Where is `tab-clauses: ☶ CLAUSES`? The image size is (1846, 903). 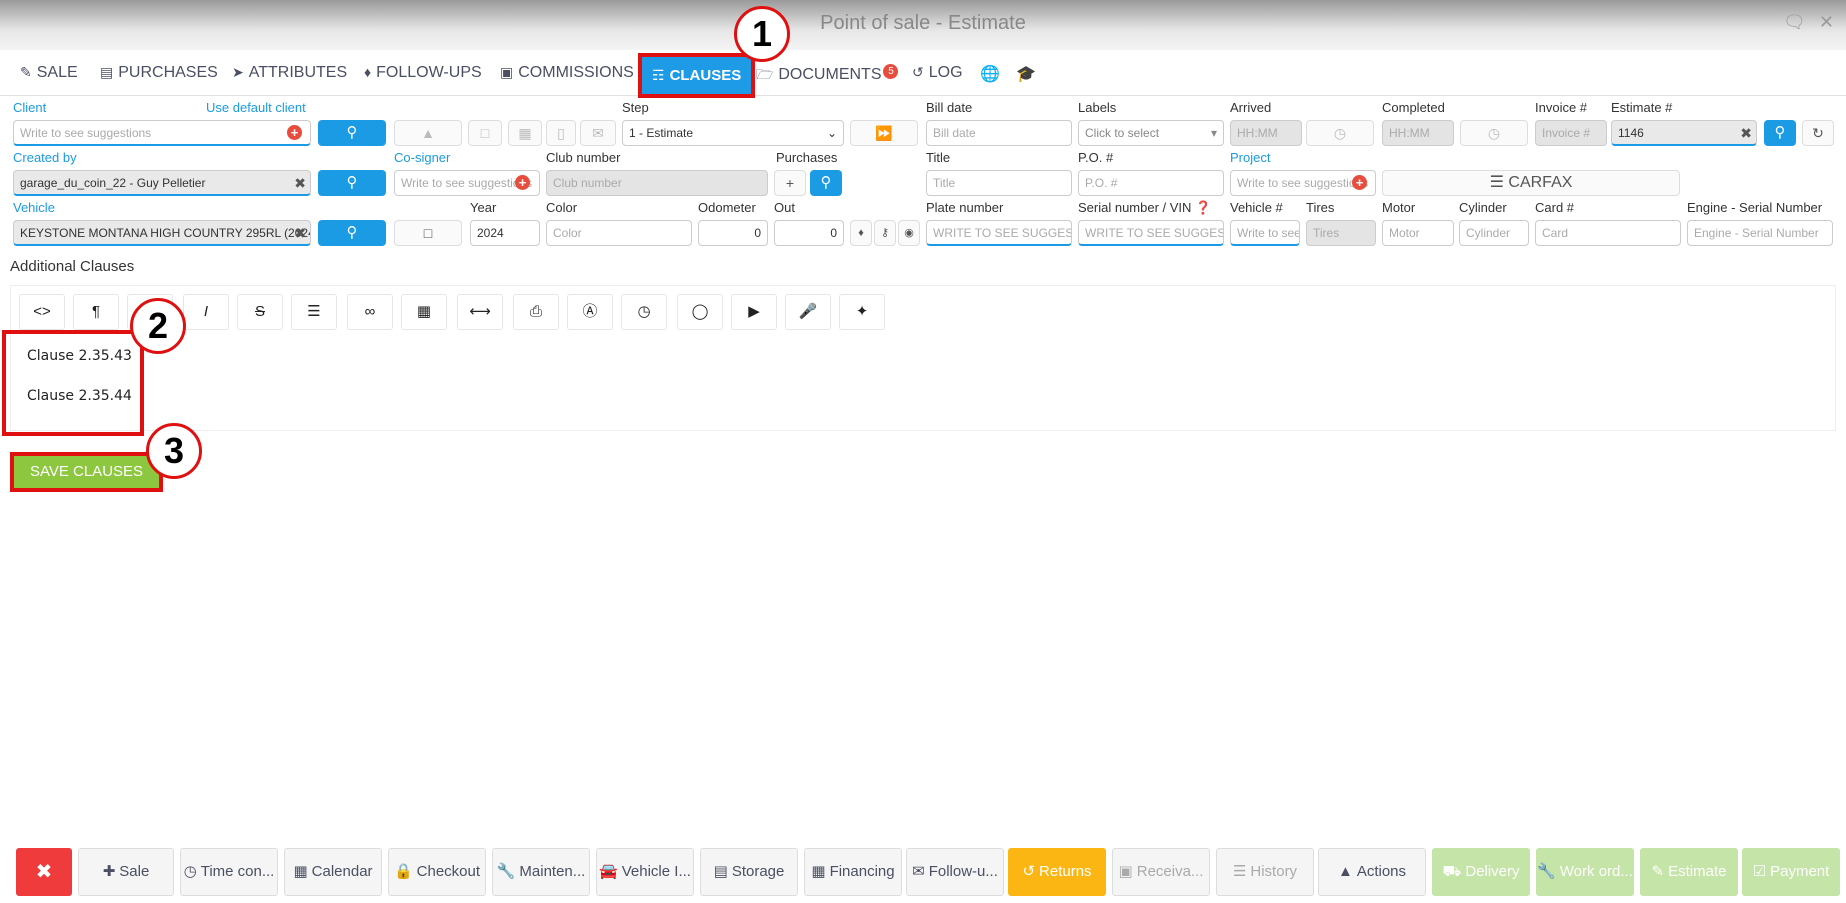 tab-clauses: ☶ CLAUSES is located at coordinates (697, 75).